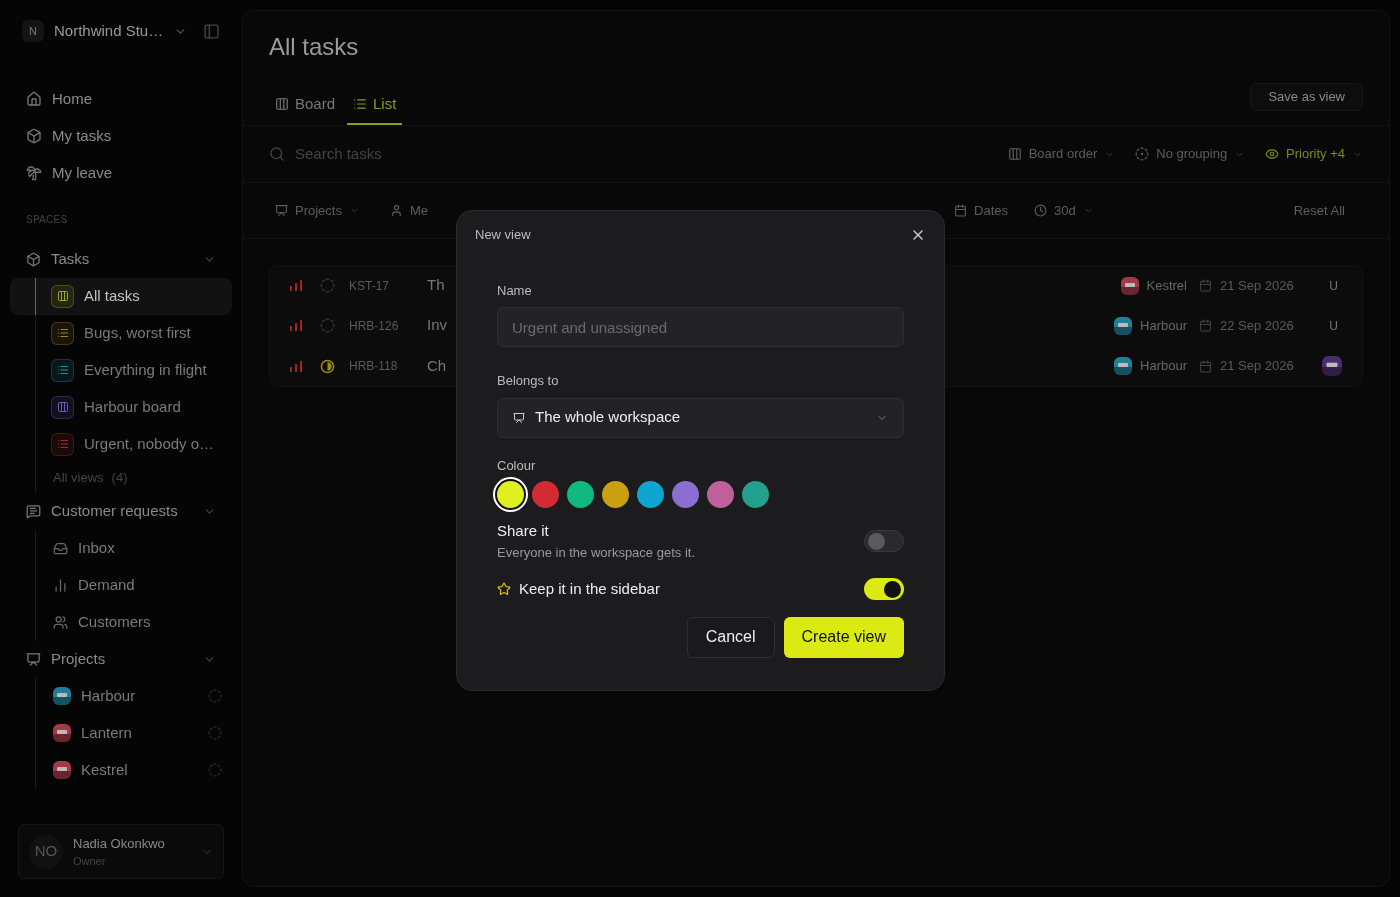 This screenshot has height=897, width=1400. I want to click on view-tab: Board, so click(305, 105).